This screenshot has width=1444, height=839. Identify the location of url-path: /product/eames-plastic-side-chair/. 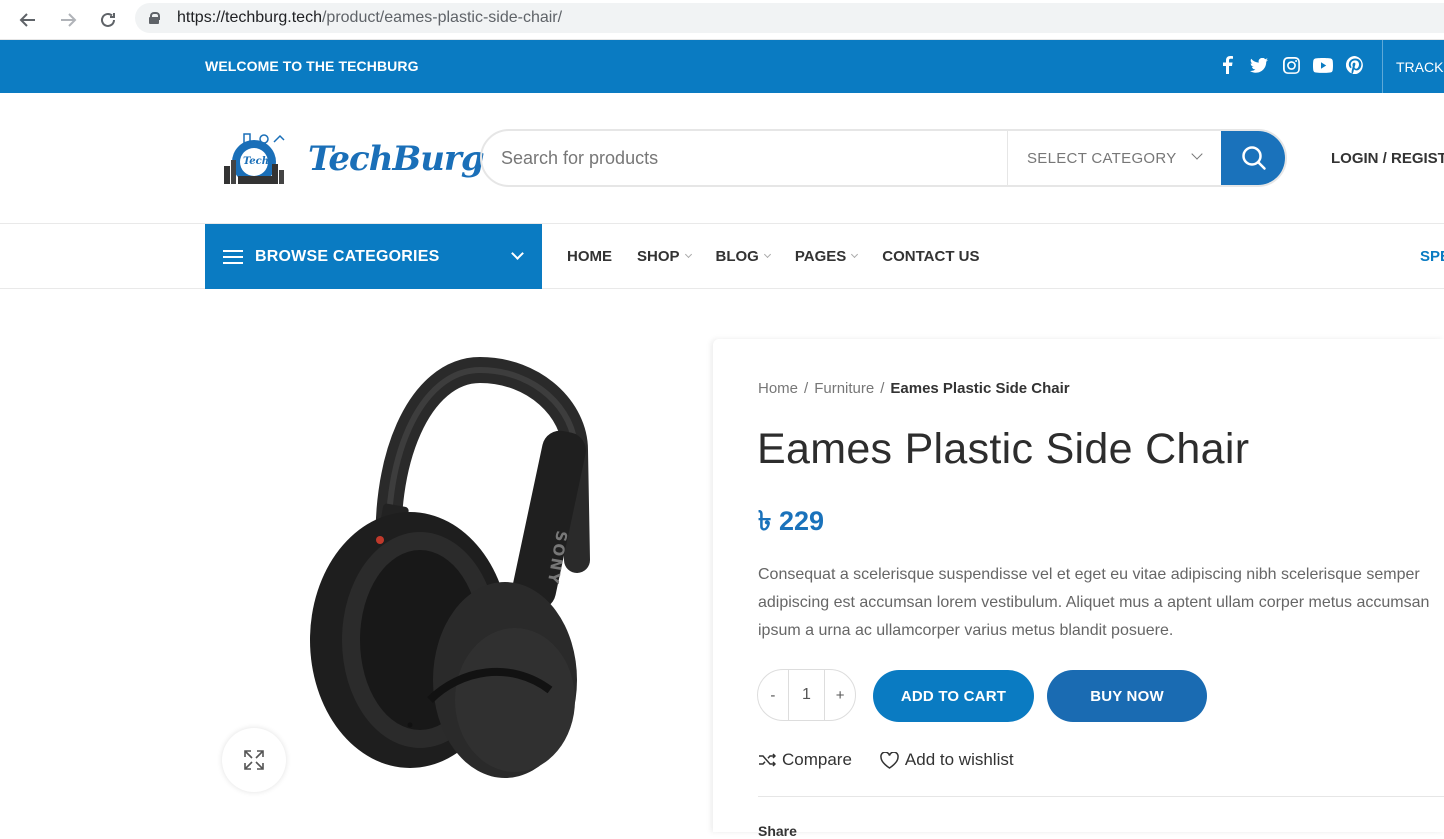
(442, 17).